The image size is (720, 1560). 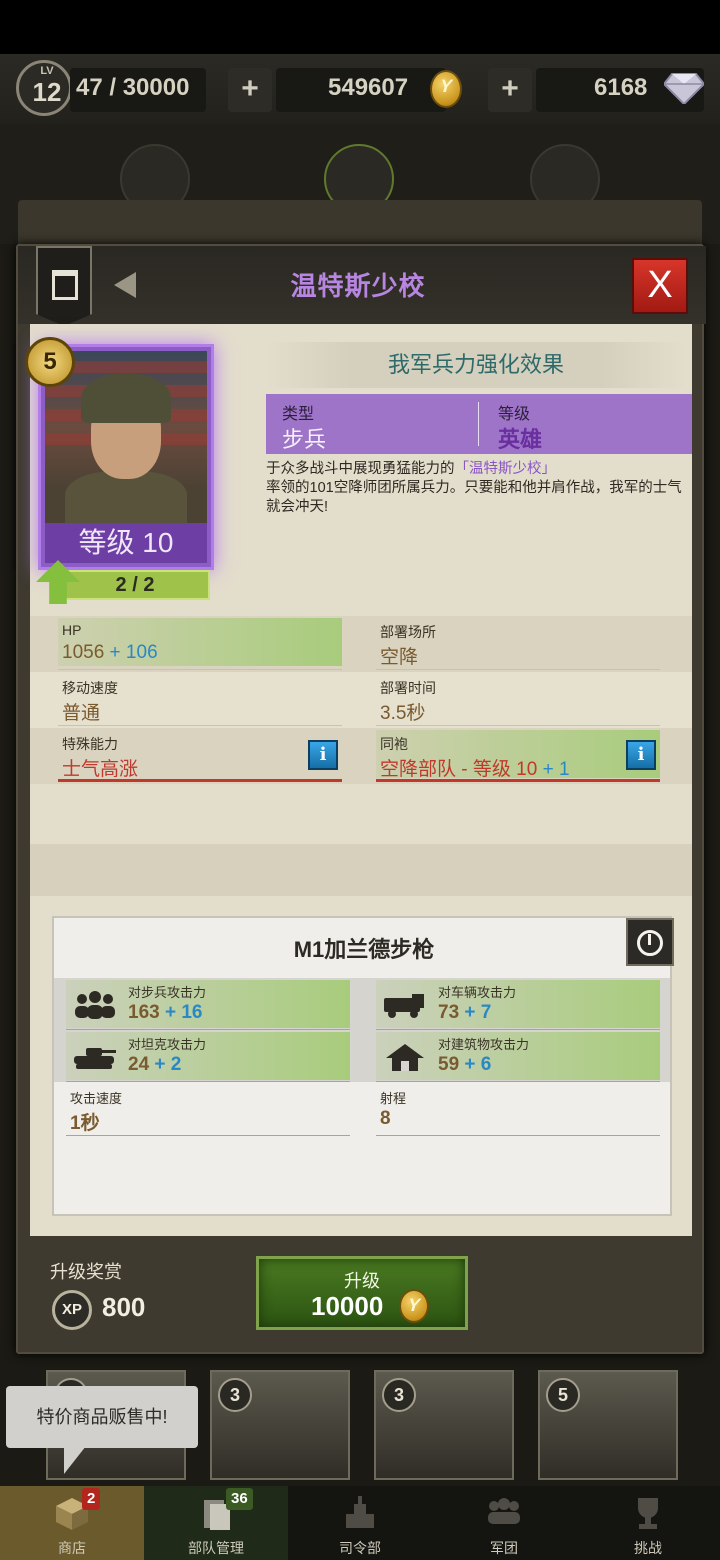 I want to click on upgrade-button-label: 升级, so click(x=362, y=1281).